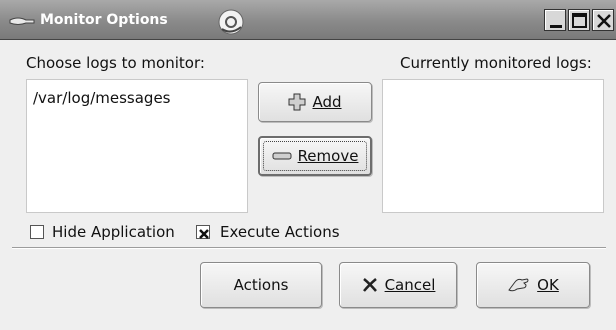 This screenshot has height=330, width=616. I want to click on minimize-button, so click(555, 20).